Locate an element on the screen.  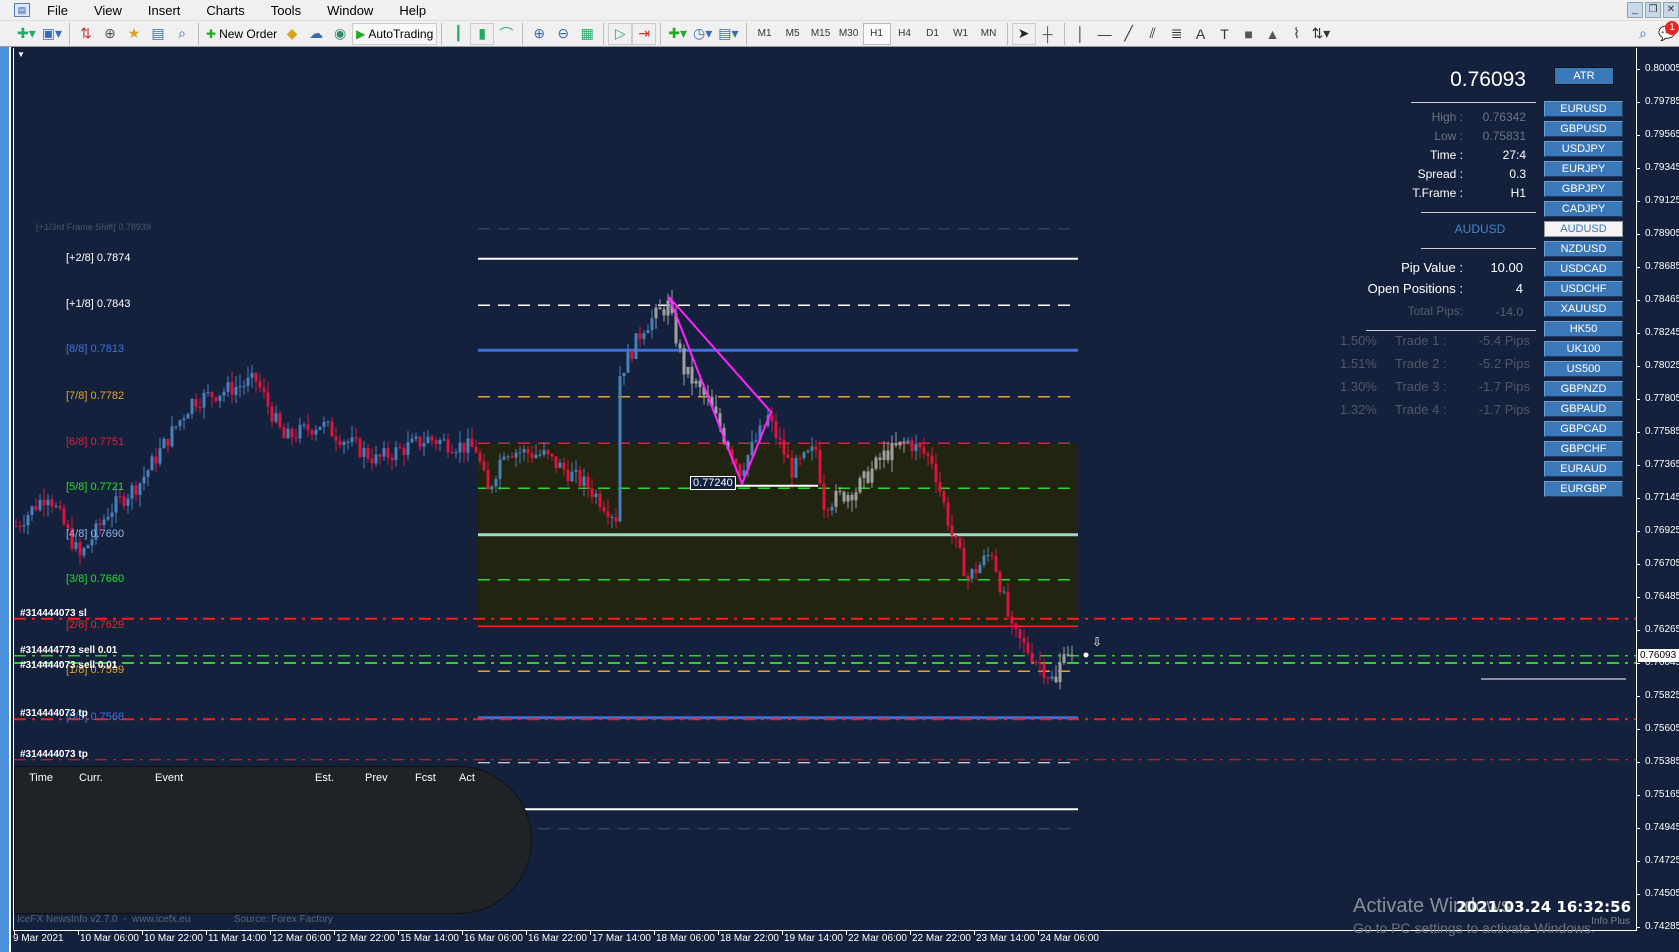
symbol-button-gbpusd: GBPUSD is located at coordinates (1583, 129).